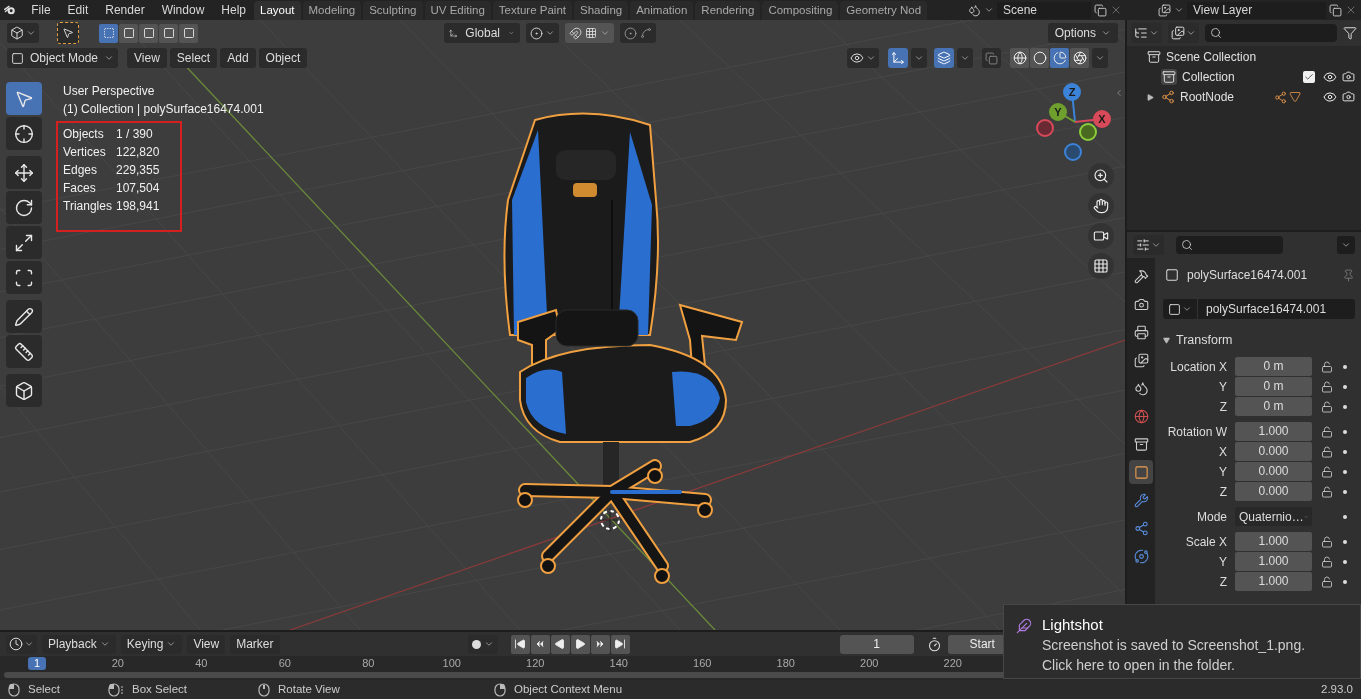  I want to click on menu-item: Window, so click(183, 10).